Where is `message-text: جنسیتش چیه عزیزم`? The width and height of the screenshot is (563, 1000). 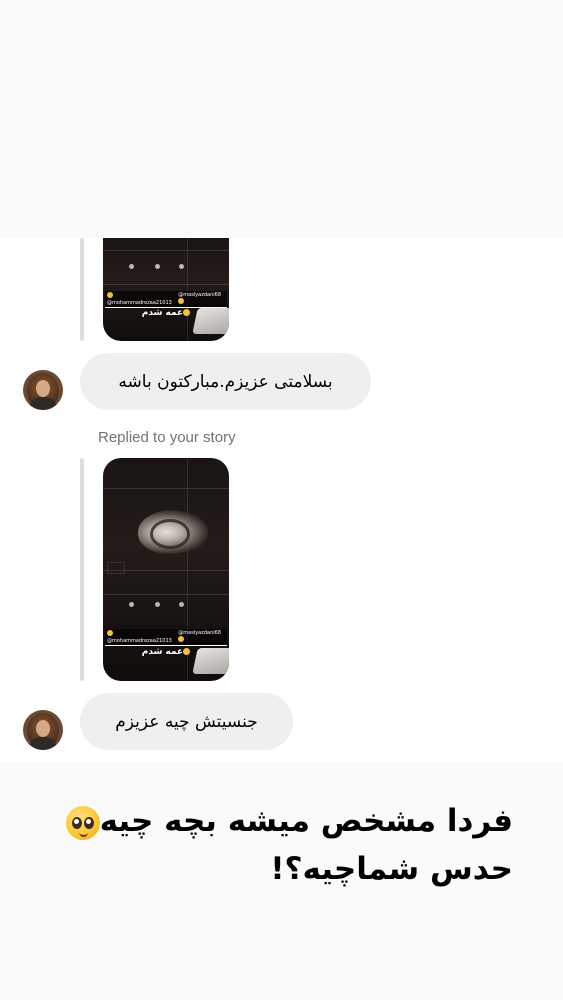 message-text: جنسیتش چیه عزیزم is located at coordinates (186, 721).